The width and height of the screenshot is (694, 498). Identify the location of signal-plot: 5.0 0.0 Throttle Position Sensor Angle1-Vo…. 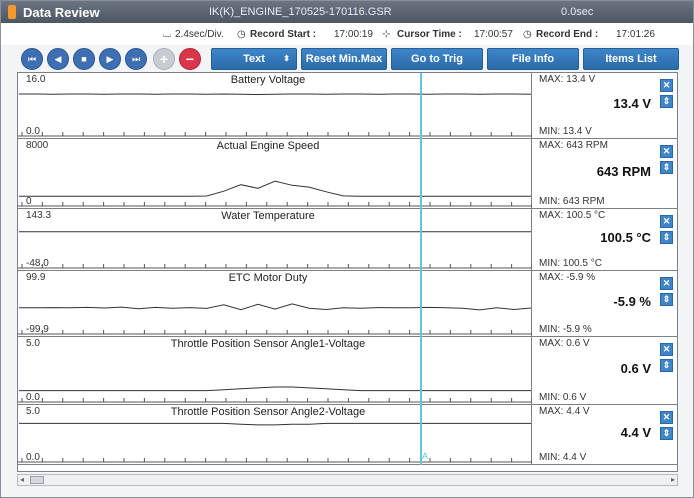
(275, 371).